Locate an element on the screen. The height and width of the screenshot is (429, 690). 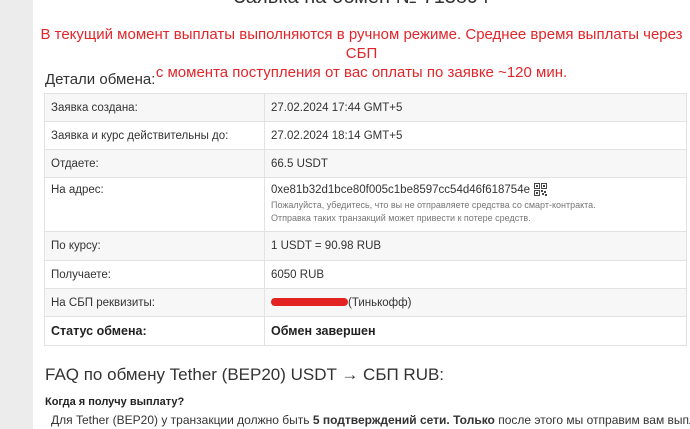
qr-code-icon is located at coordinates (540, 189).